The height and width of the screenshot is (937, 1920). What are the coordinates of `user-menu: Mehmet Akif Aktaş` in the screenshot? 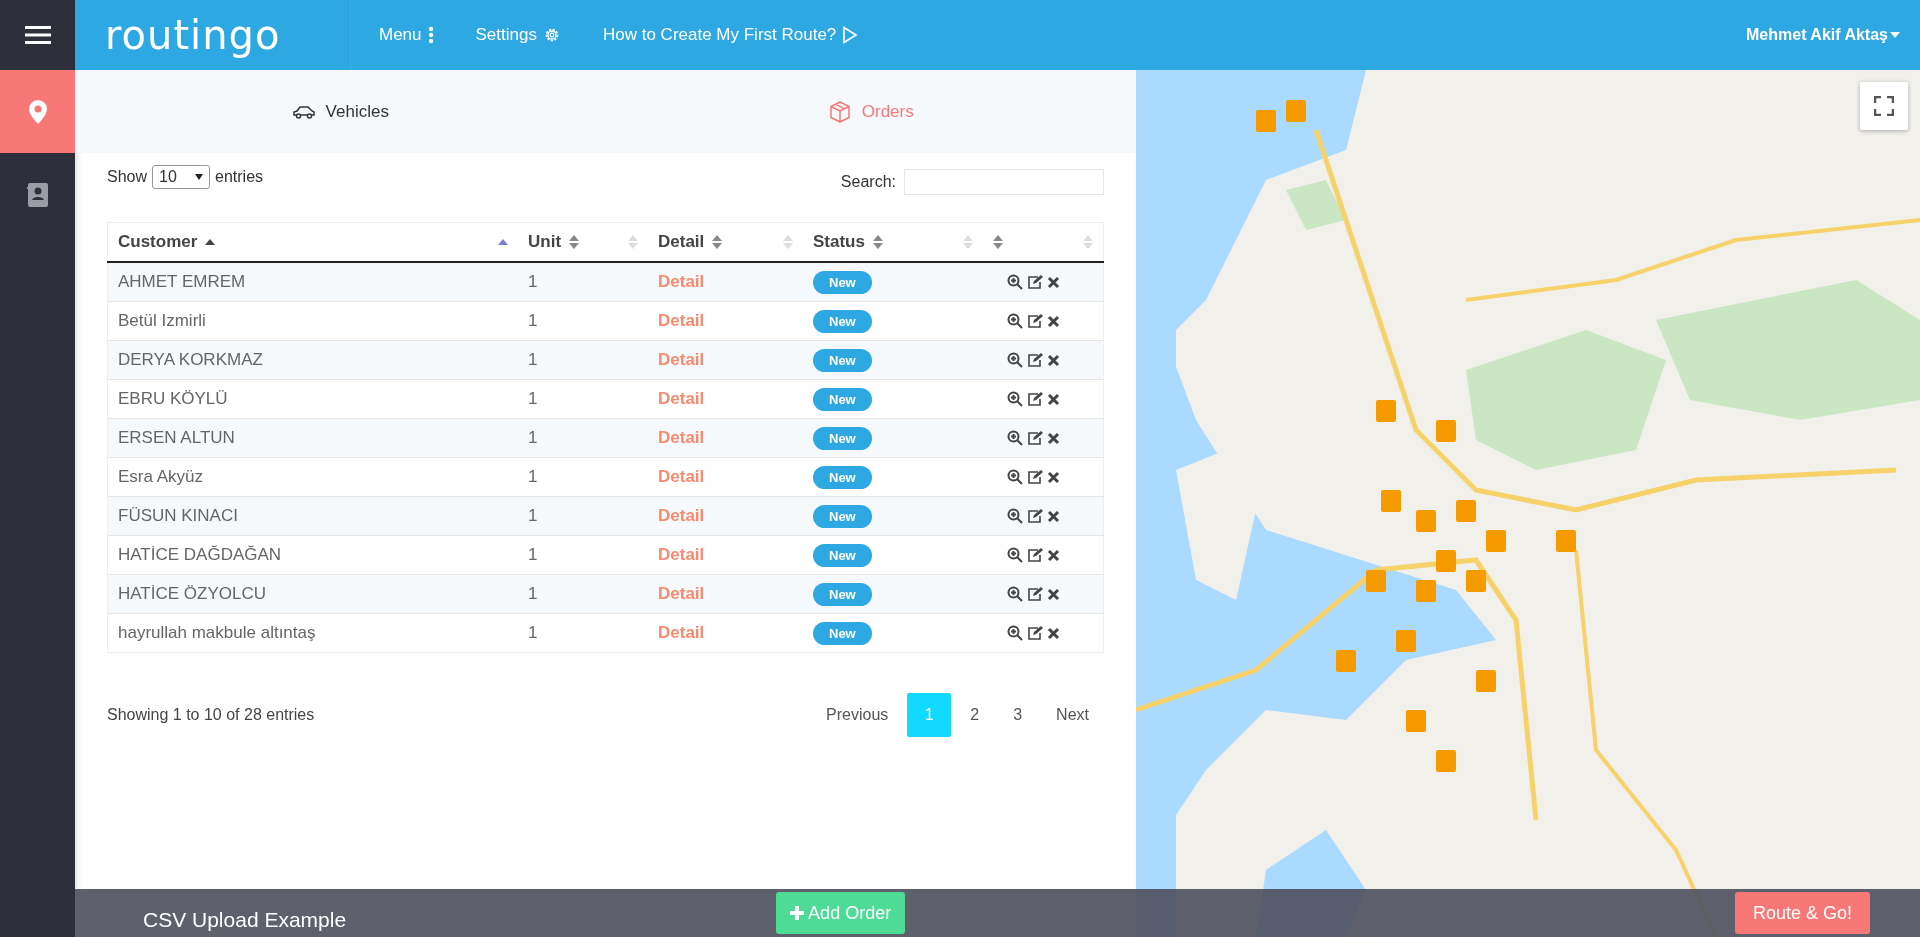 It's located at (1823, 35).